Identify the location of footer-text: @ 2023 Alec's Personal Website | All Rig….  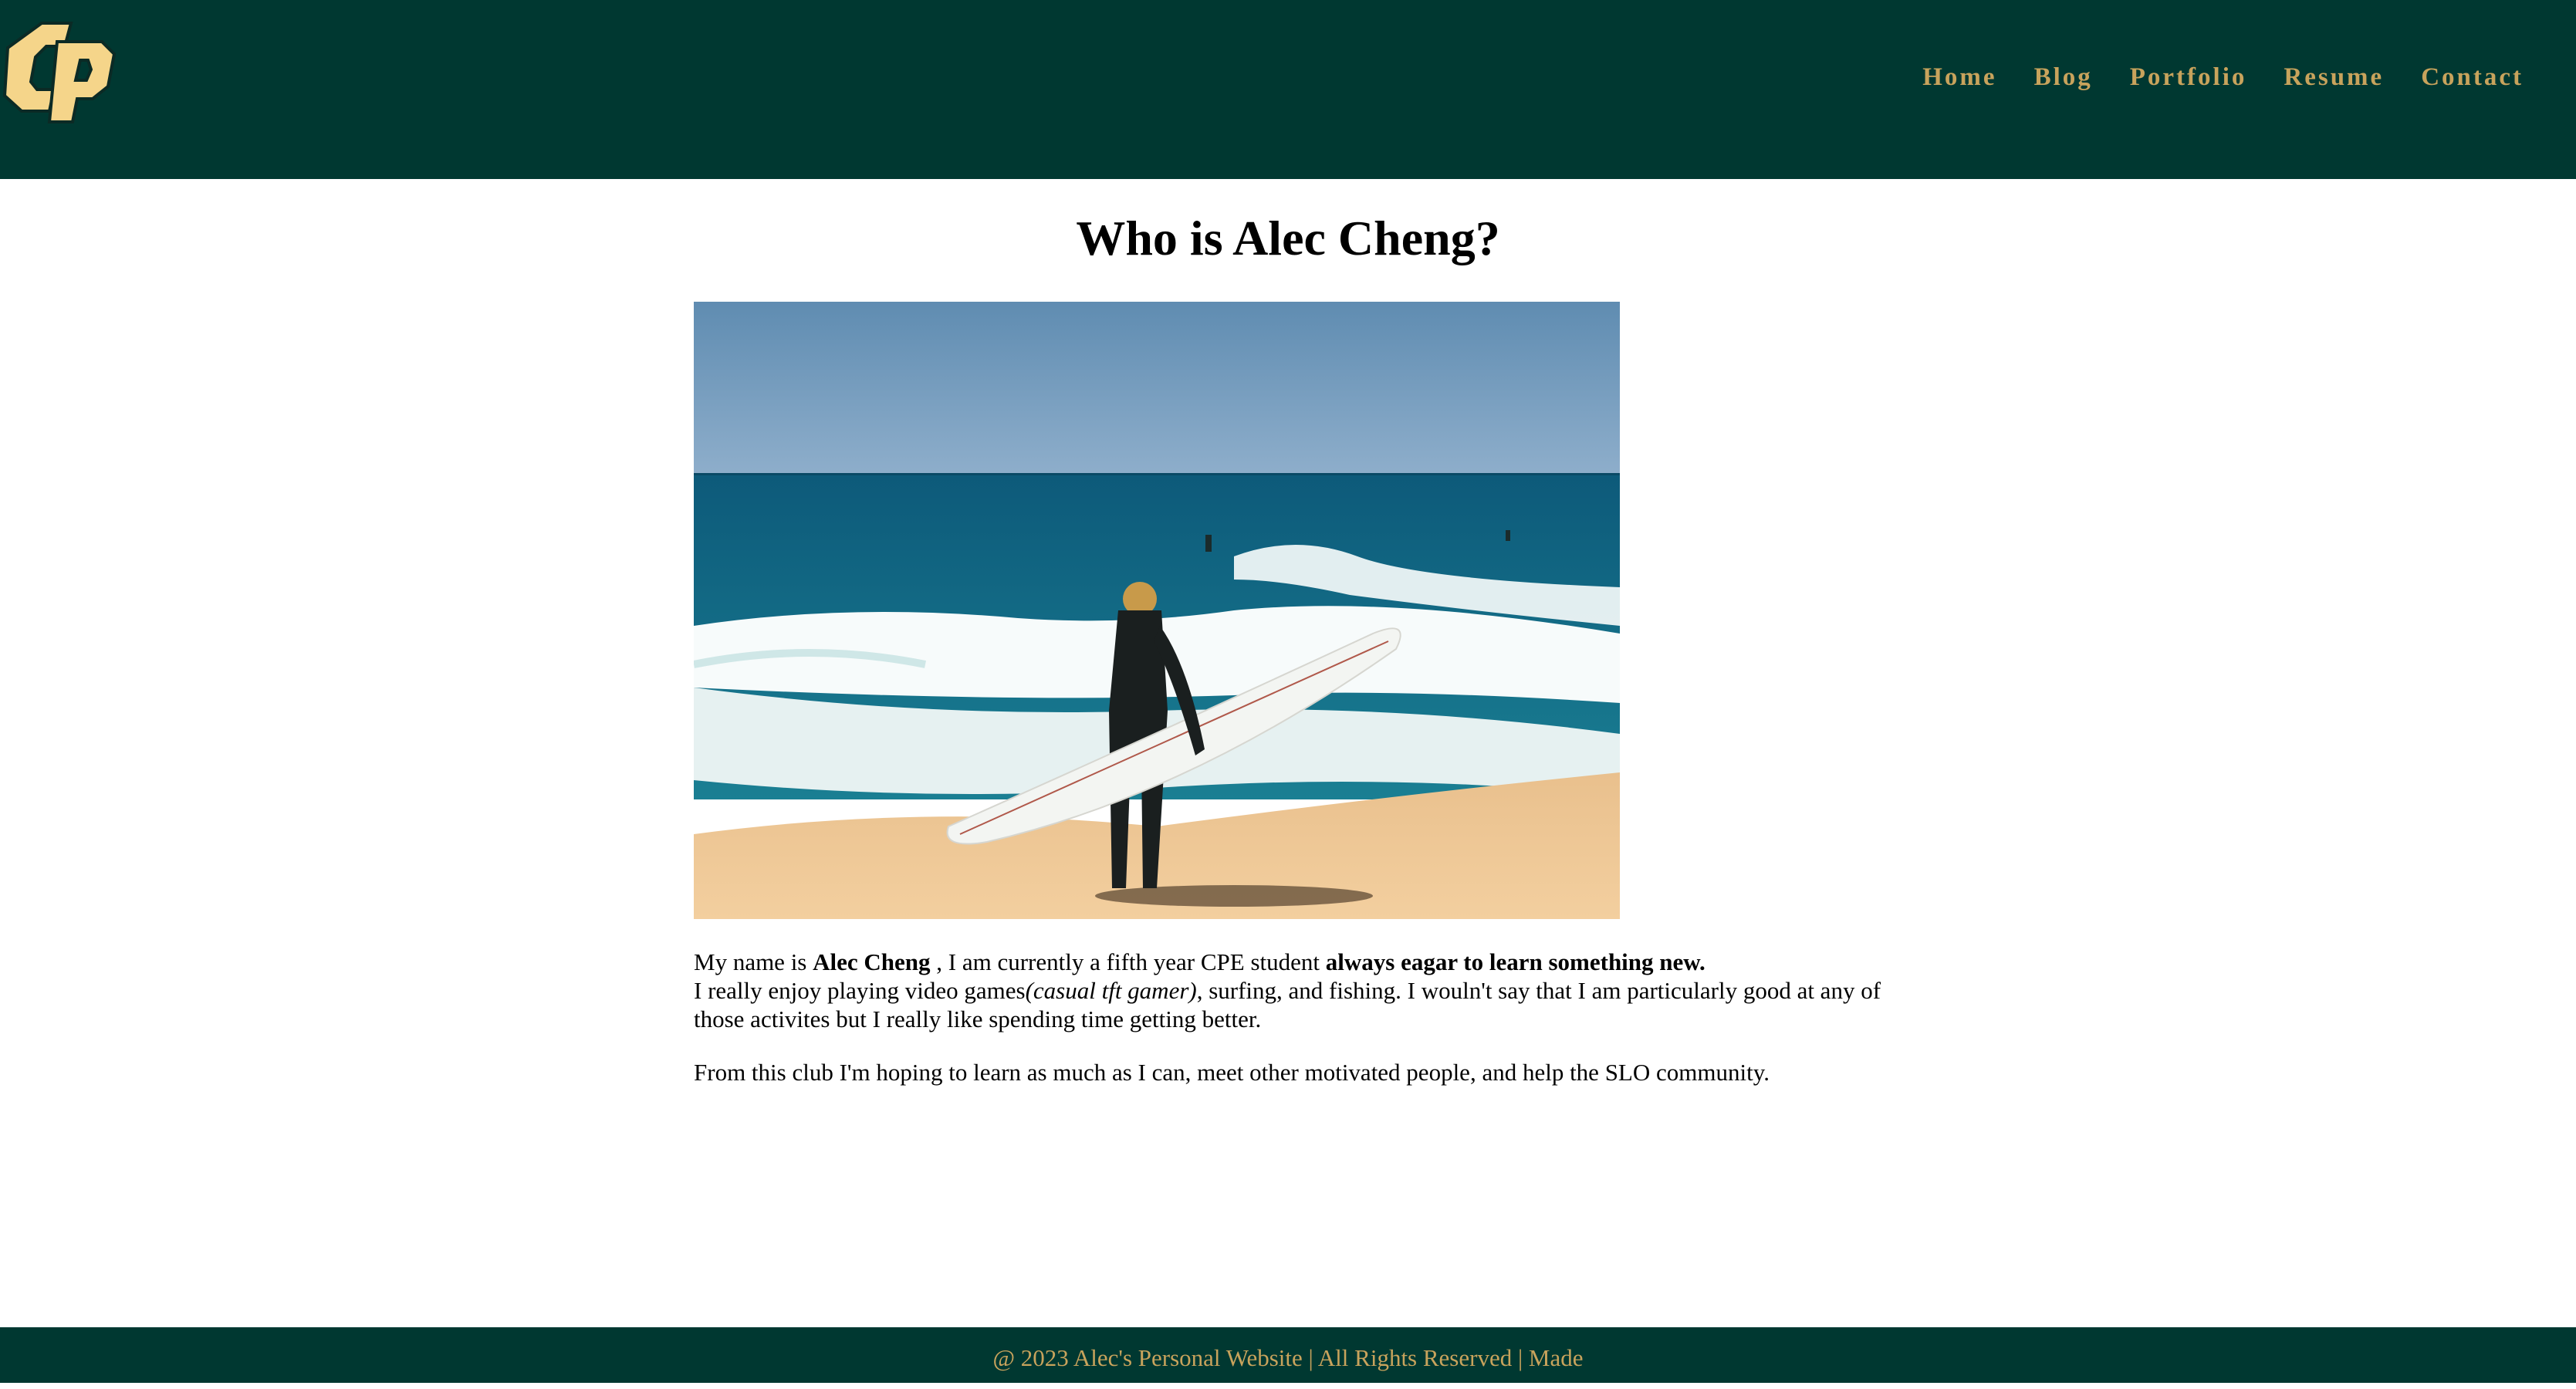
(1288, 1357).